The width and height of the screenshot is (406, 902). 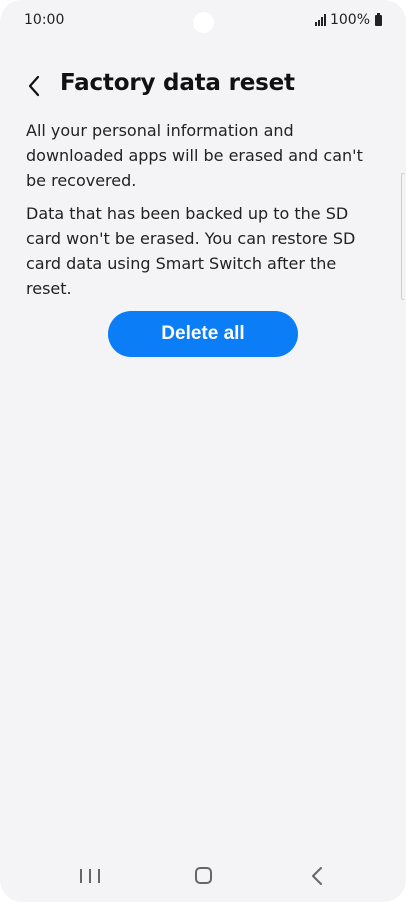 I want to click on home-icon, so click(x=203, y=875).